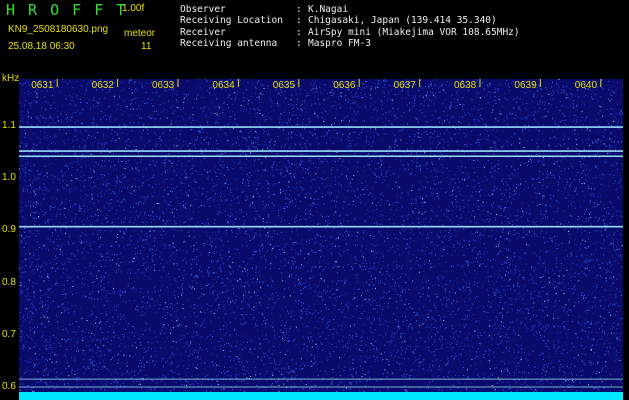 Image resolution: width=629 pixels, height=400 pixels. I want to click on app-title: H R O F F T, so click(67, 10).